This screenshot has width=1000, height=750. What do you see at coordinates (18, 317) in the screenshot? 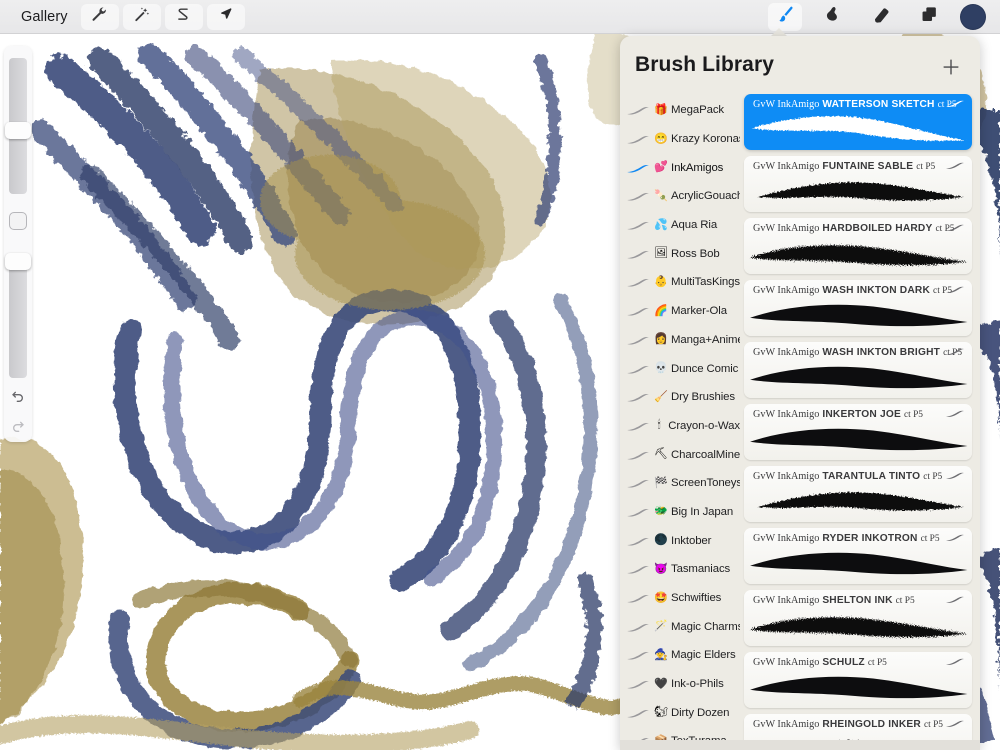
I see `opacity-slider` at bounding box center [18, 317].